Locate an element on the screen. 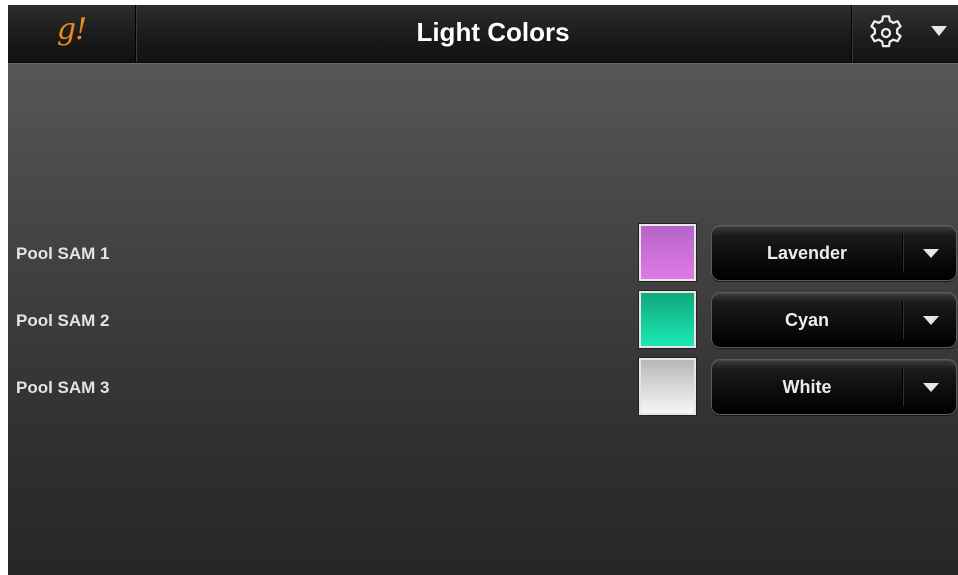  logo-button: g! is located at coordinates (72, 33).